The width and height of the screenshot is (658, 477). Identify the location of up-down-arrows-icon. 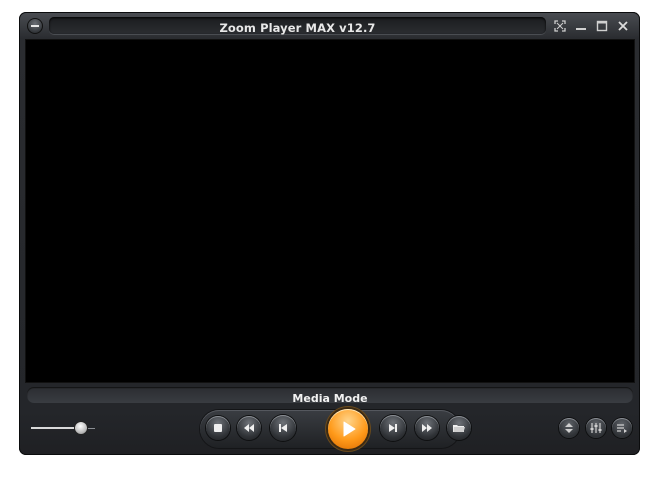
(569, 428).